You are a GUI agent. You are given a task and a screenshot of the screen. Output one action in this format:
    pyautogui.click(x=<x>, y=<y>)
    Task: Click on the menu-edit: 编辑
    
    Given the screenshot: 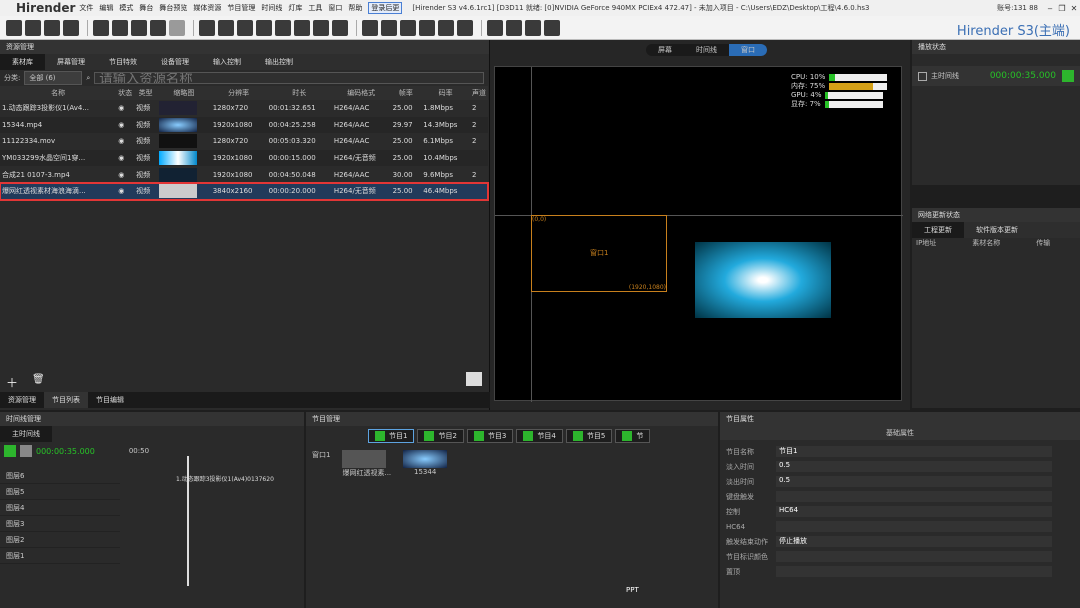 What is the action you would take?
    pyautogui.click(x=106, y=8)
    